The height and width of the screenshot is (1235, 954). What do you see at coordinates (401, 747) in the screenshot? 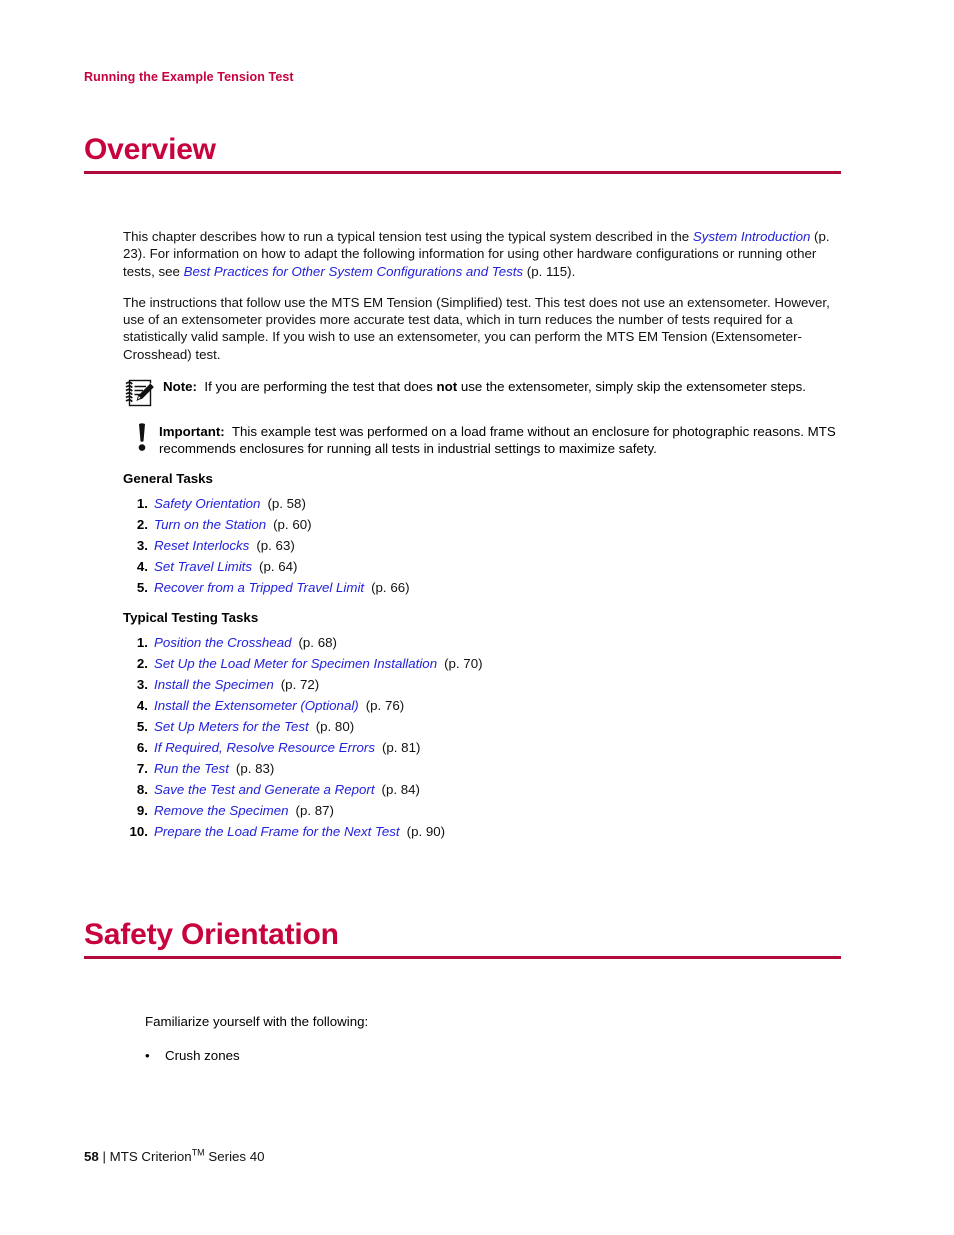
I see `list-item-pageref: (p. 81)` at bounding box center [401, 747].